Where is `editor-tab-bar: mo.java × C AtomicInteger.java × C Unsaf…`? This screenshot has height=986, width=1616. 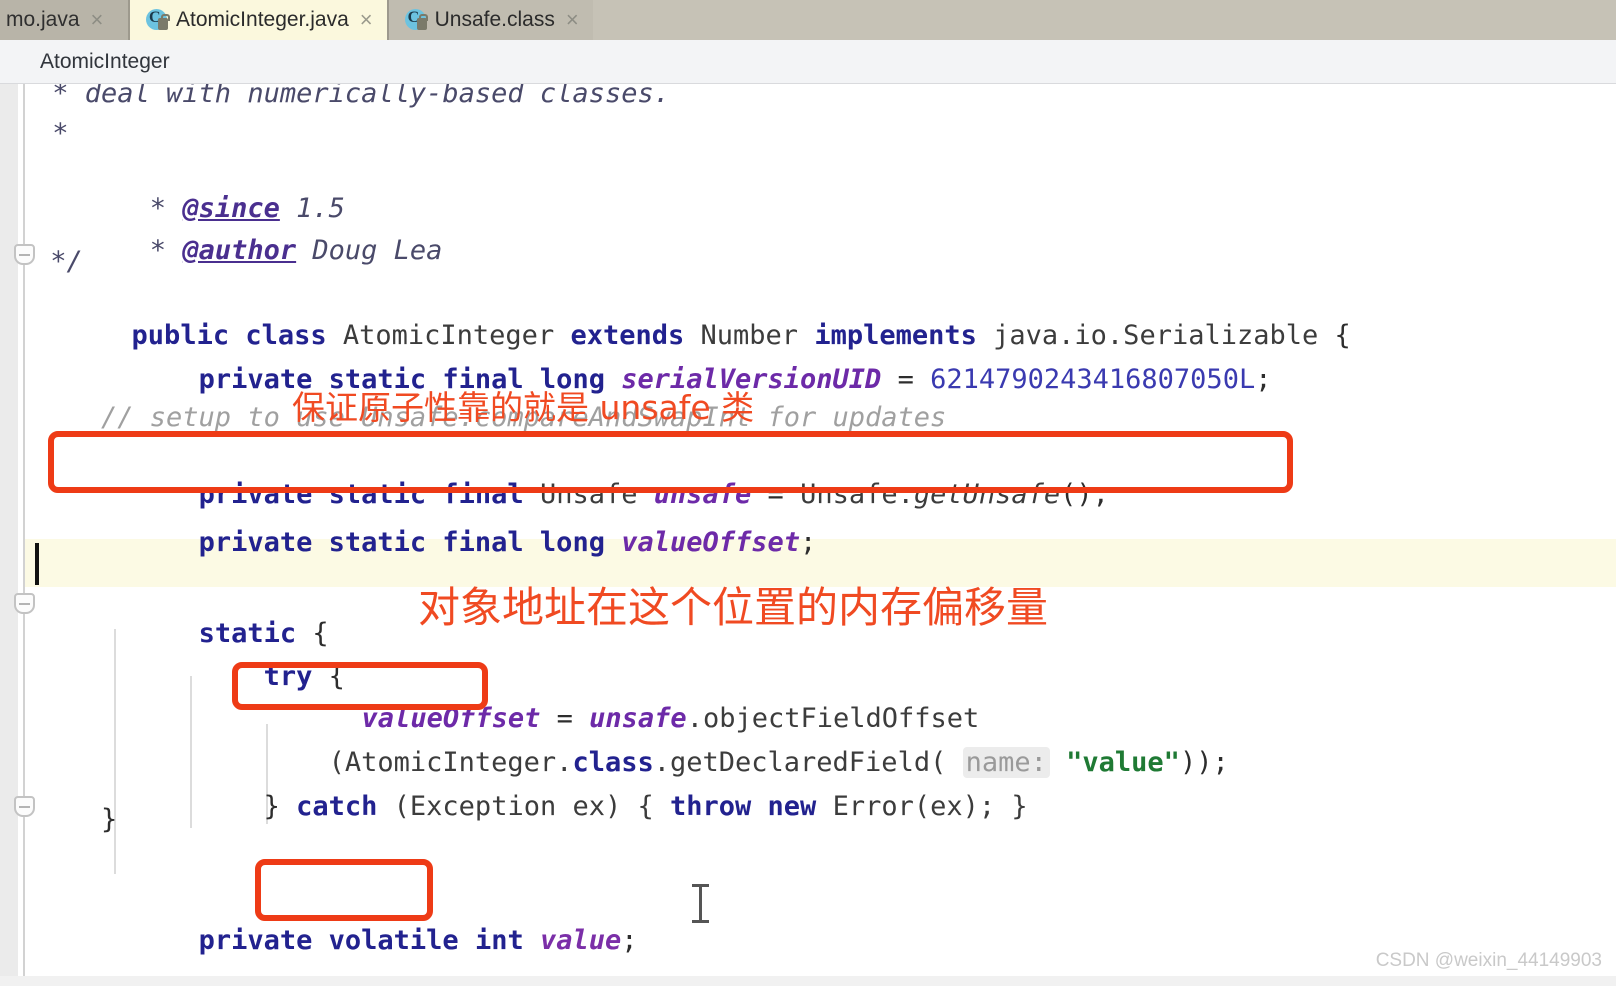 editor-tab-bar: mo.java × C AtomicInteger.java × C Unsaf… is located at coordinates (808, 20).